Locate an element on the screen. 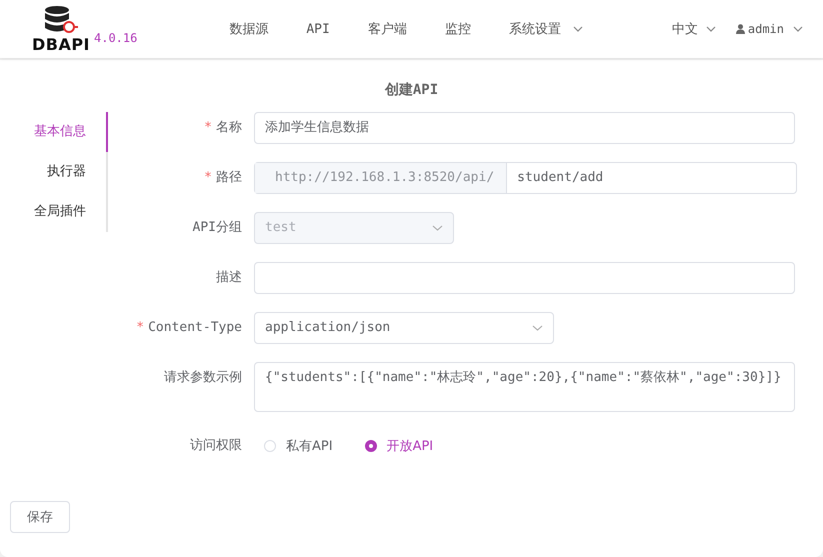 The height and width of the screenshot is (557, 823). nav-link: 客户端 is located at coordinates (387, 29).